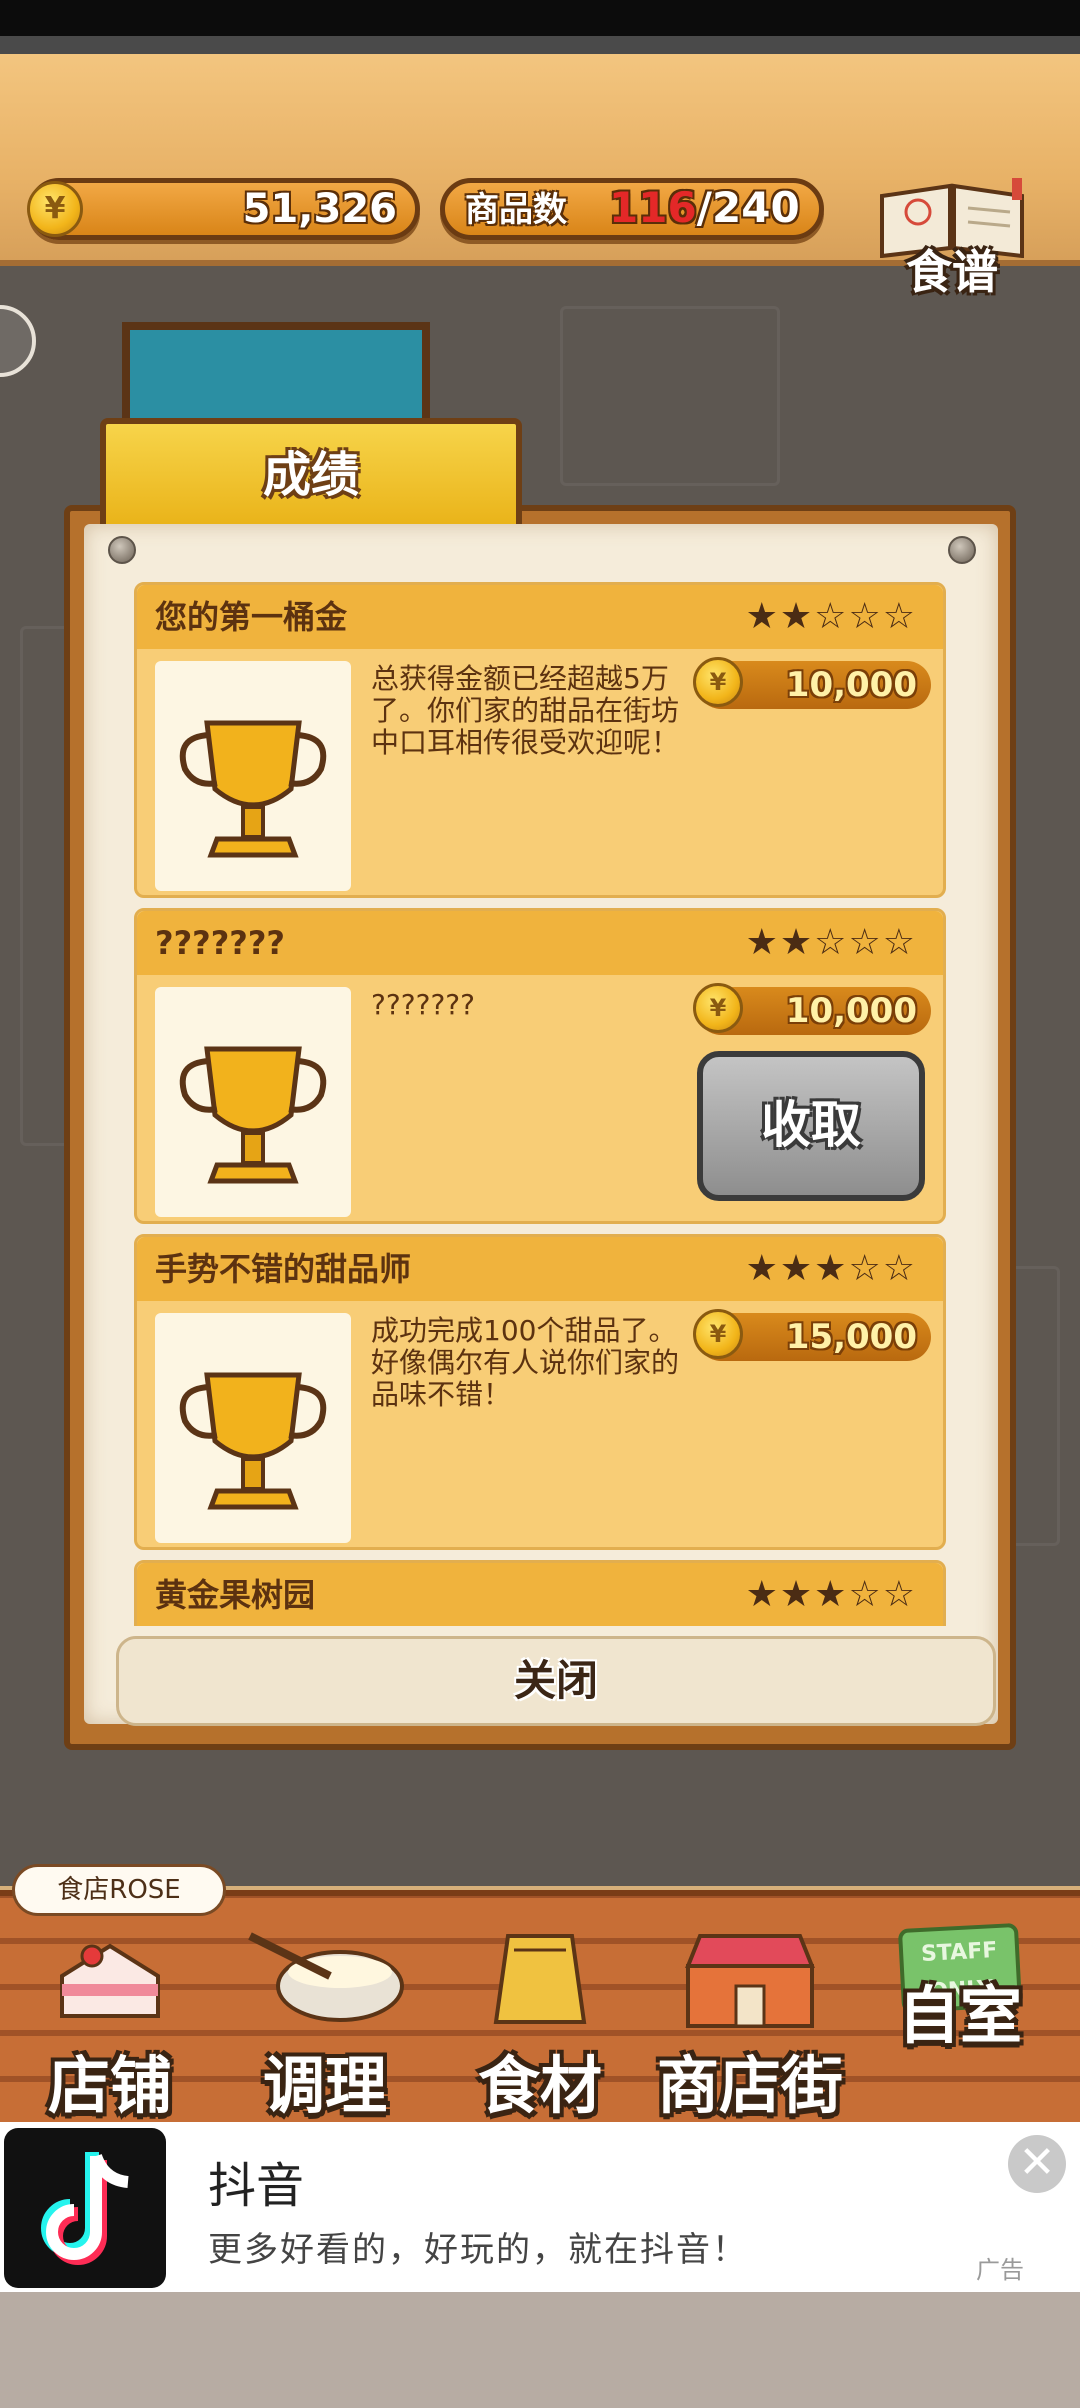 The image size is (1080, 2408). Describe the element at coordinates (540, 45) in the screenshot. I see `status-strip` at that location.